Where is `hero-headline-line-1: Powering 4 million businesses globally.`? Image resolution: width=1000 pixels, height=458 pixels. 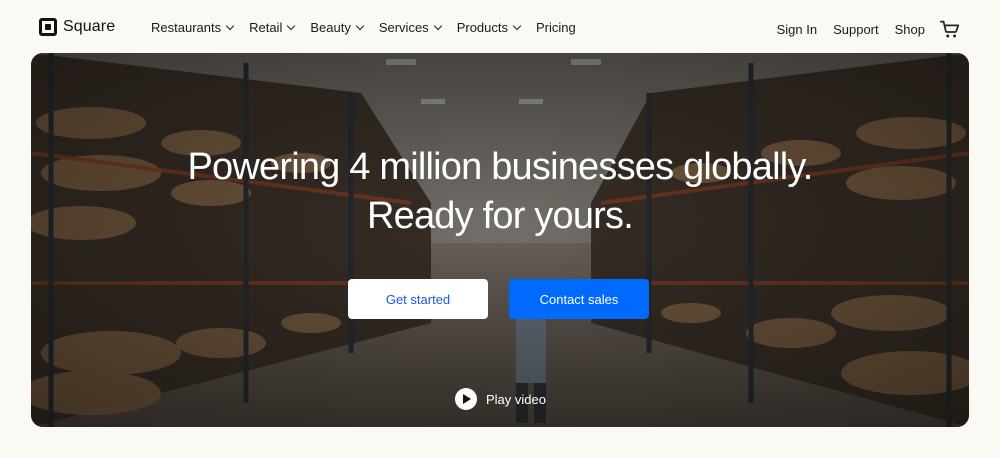
hero-headline-line-1: Powering 4 million businesses globally. is located at coordinates (500, 167).